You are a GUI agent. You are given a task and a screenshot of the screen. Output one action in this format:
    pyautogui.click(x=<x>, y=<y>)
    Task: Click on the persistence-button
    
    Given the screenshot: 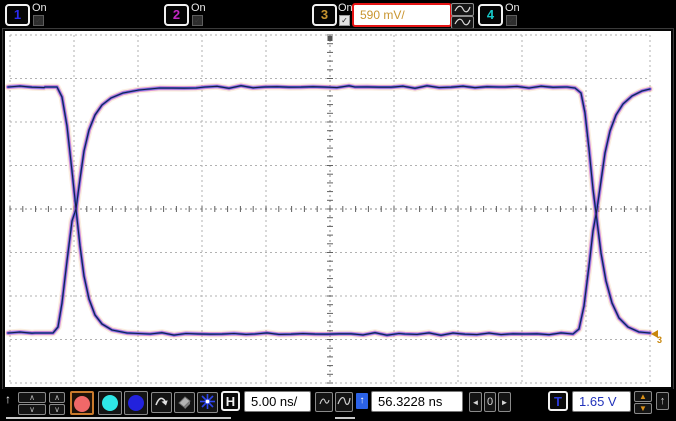 What is the action you would take?
    pyautogui.click(x=161, y=402)
    